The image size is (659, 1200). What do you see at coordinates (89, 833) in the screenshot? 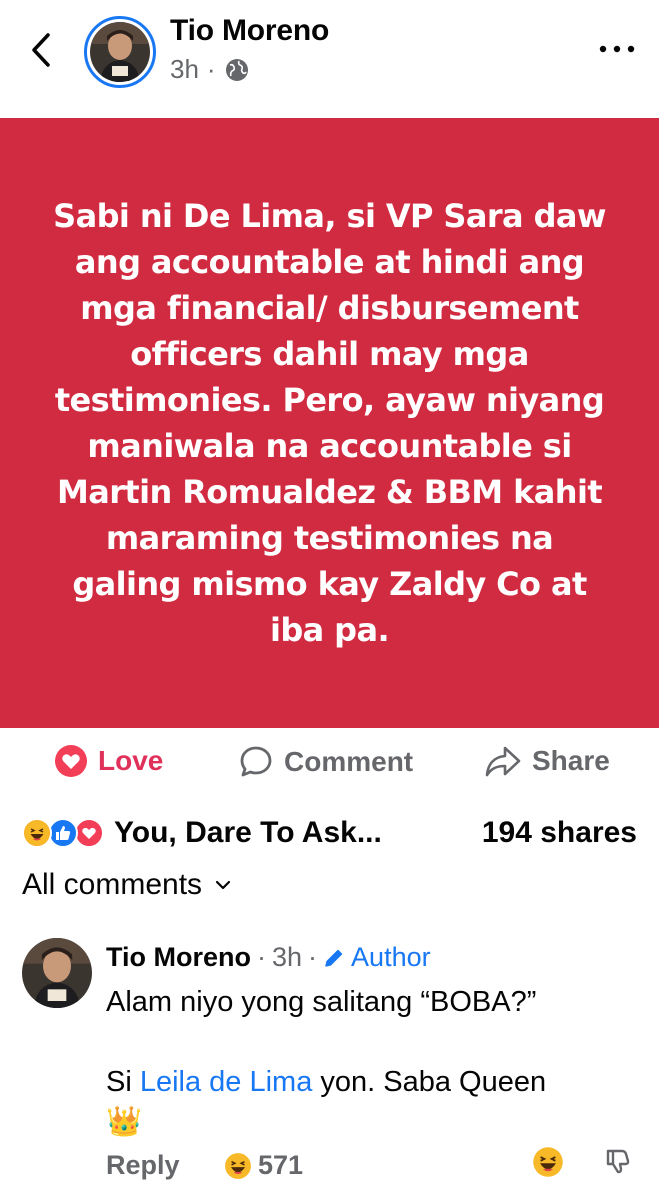
I see `love-small-reaction-icon` at bounding box center [89, 833].